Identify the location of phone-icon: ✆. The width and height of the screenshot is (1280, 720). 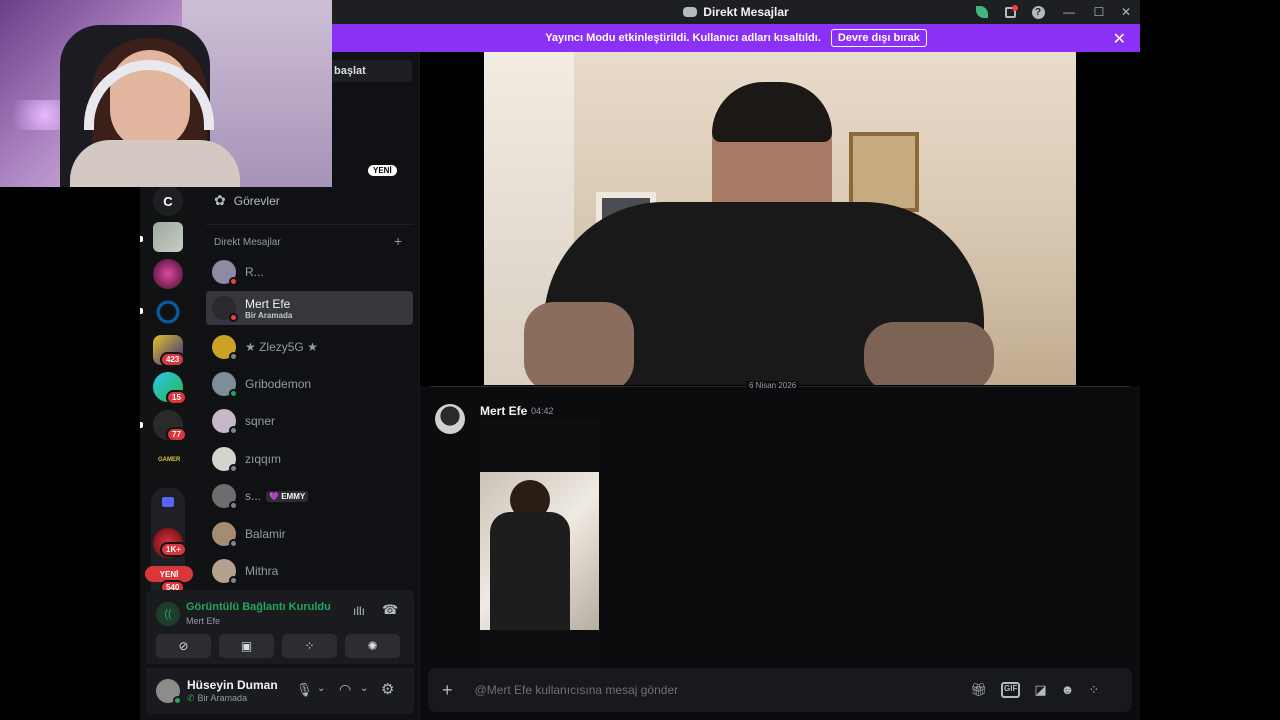
(191, 698).